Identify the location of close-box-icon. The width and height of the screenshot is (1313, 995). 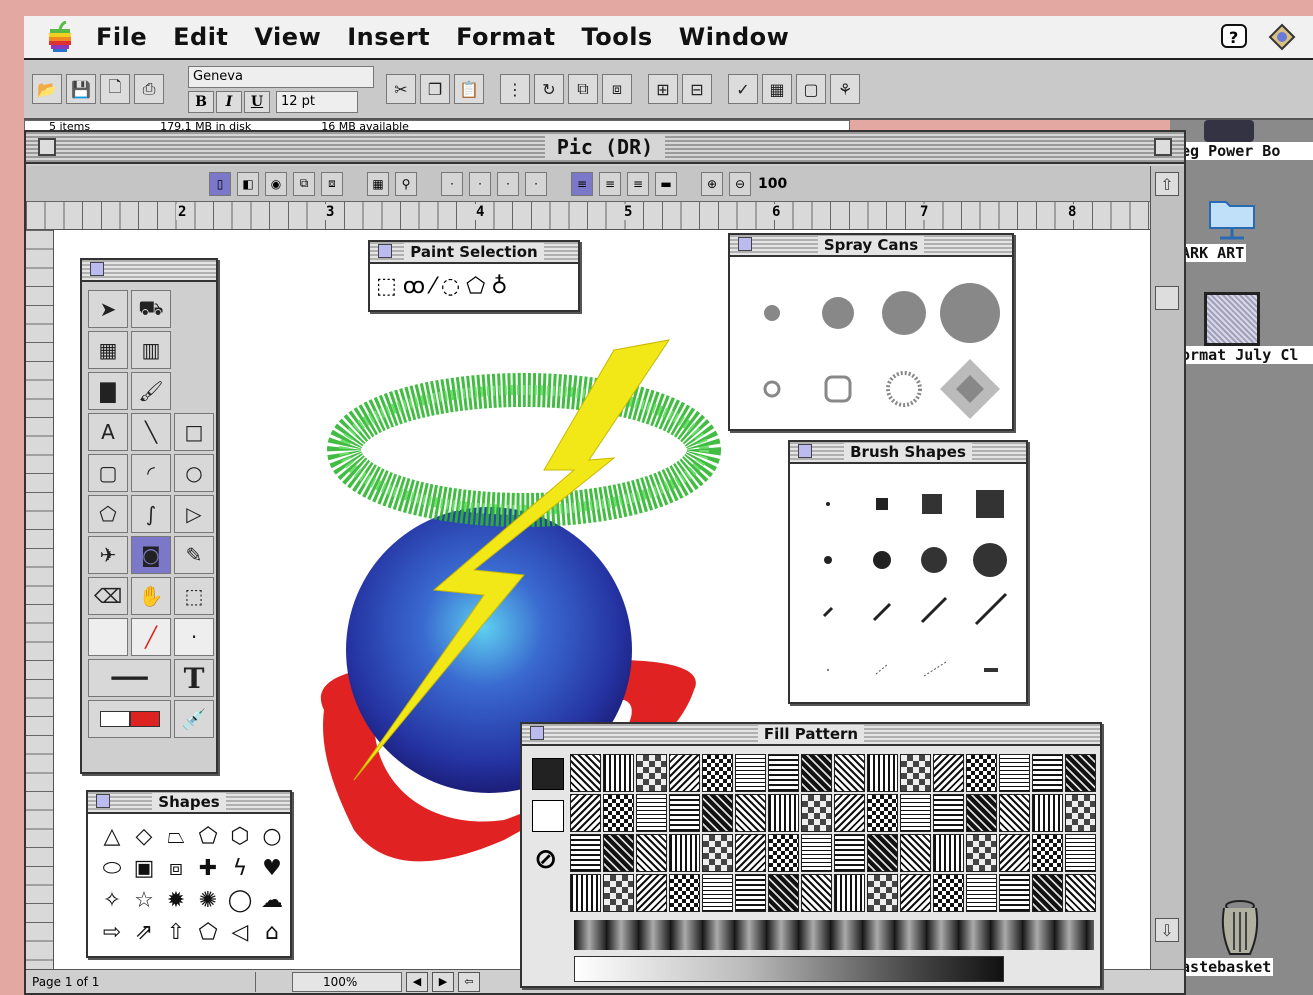
(47, 147).